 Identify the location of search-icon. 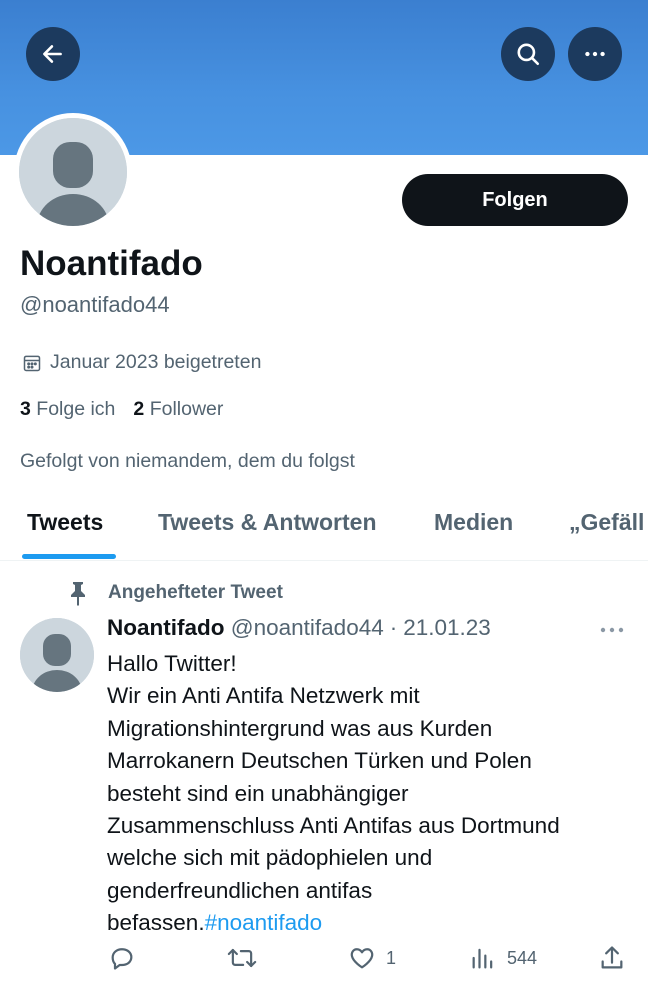
(528, 54).